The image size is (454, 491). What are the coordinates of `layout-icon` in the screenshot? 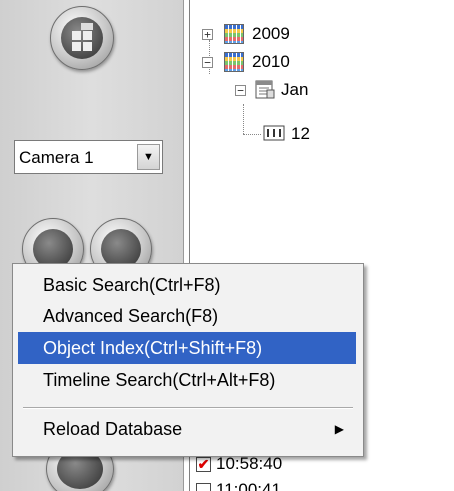 It's located at (82, 38).